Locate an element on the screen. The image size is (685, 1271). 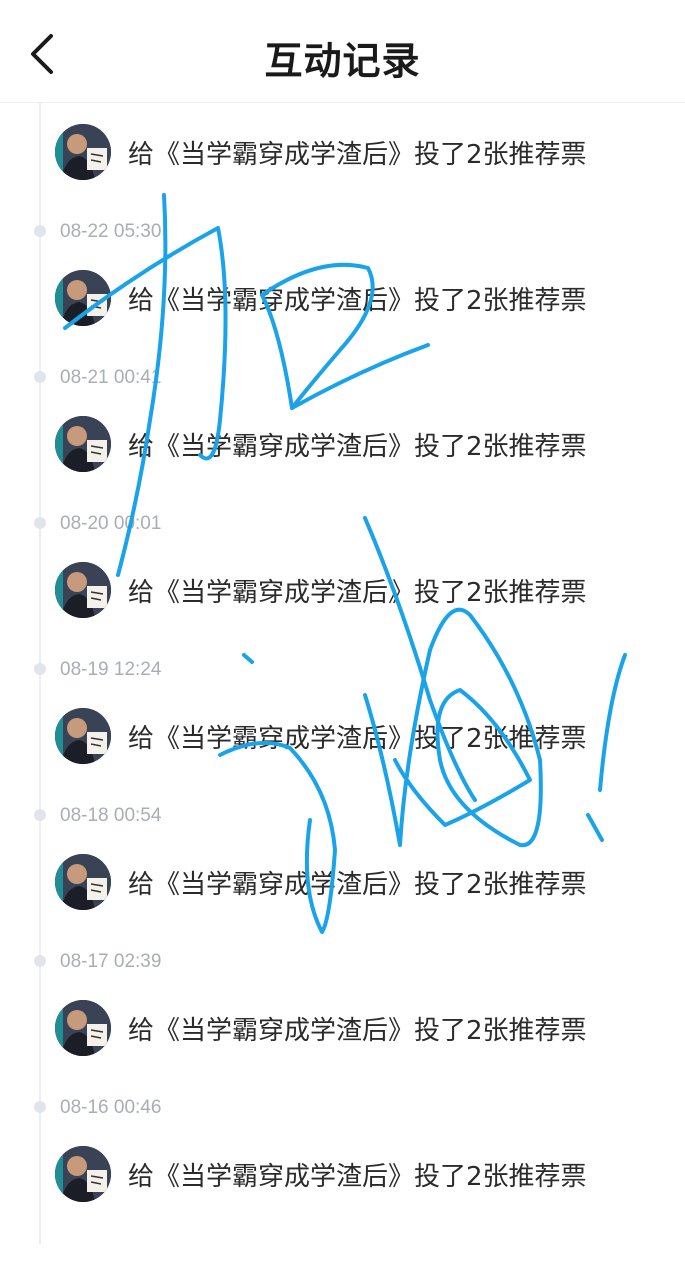
timestamp: 08-22 05:30 is located at coordinates (111, 231).